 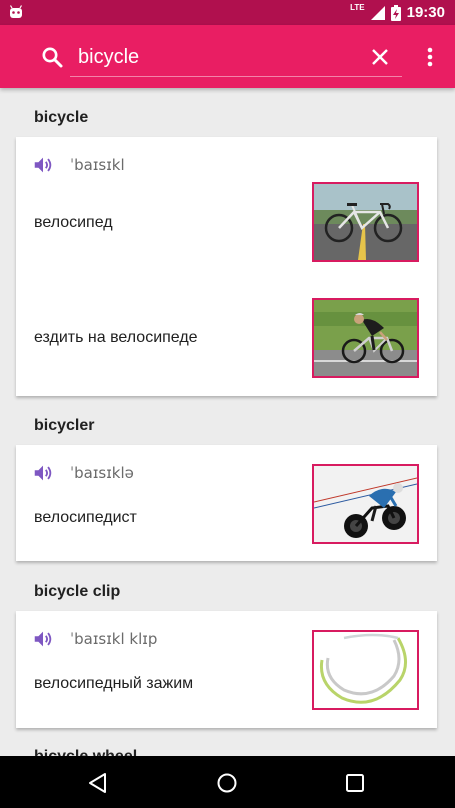 What do you see at coordinates (116, 338) in the screenshot?
I see `translation: ездить на велосипеде` at bounding box center [116, 338].